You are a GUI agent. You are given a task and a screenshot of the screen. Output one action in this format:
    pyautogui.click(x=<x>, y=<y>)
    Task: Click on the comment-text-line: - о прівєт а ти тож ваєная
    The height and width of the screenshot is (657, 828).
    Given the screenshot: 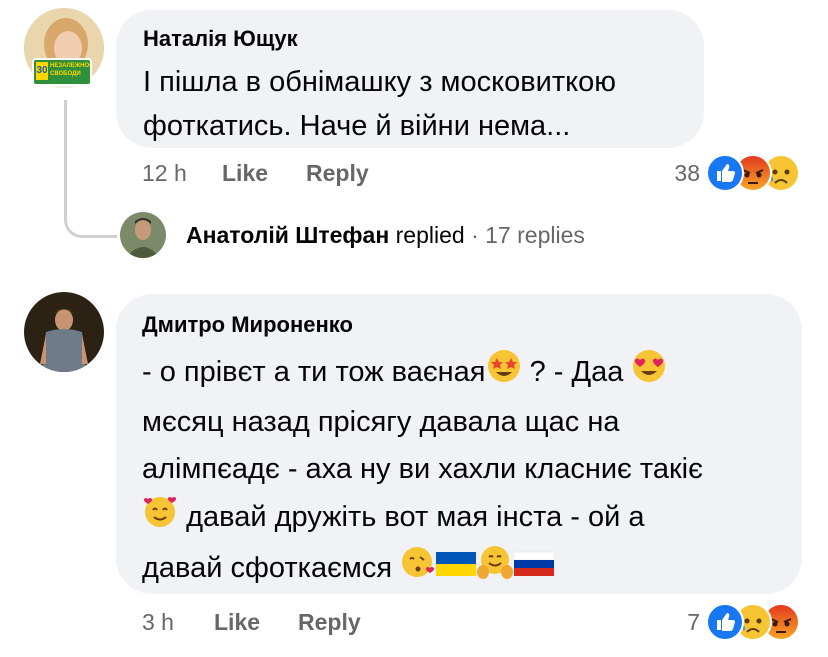 What is the action you would take?
    pyautogui.click(x=314, y=372)
    